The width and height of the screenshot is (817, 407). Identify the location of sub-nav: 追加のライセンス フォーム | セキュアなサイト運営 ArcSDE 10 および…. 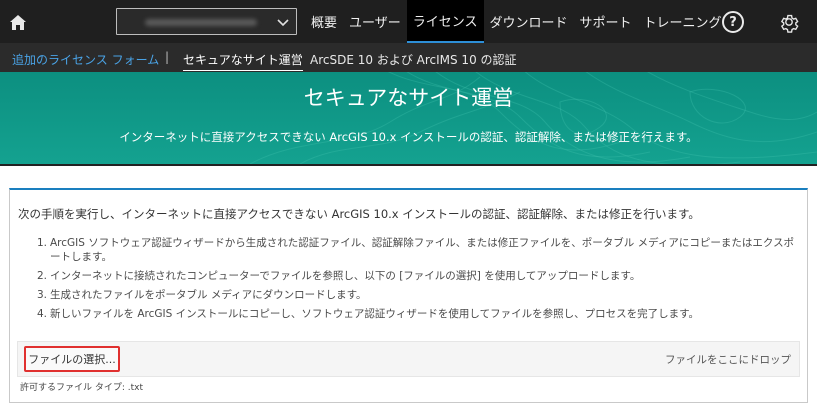
(408, 57).